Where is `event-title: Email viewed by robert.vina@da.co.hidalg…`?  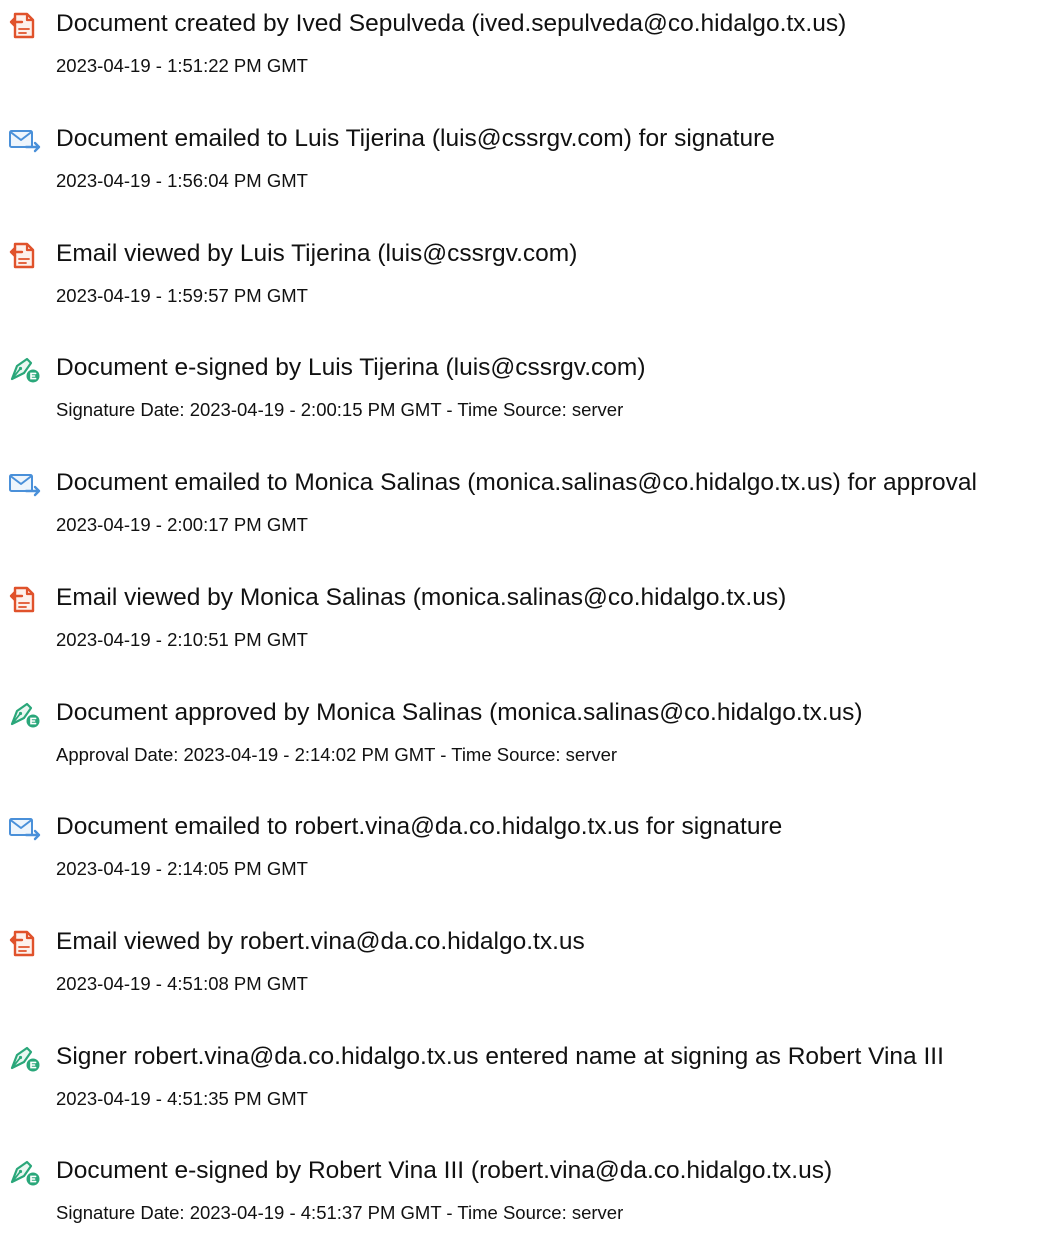
event-title: Email viewed by robert.vina@da.co.hidalg… is located at coordinates (320, 941).